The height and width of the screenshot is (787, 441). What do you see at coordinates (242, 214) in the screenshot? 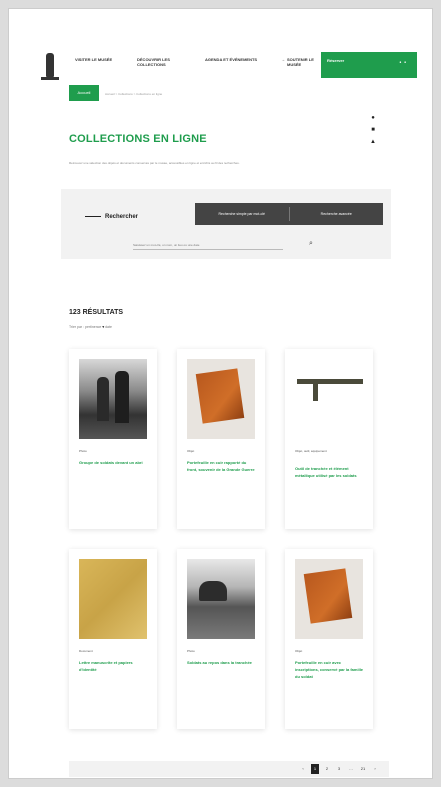
I see `tab-simple-search: Recherche simple par mot-clé` at bounding box center [242, 214].